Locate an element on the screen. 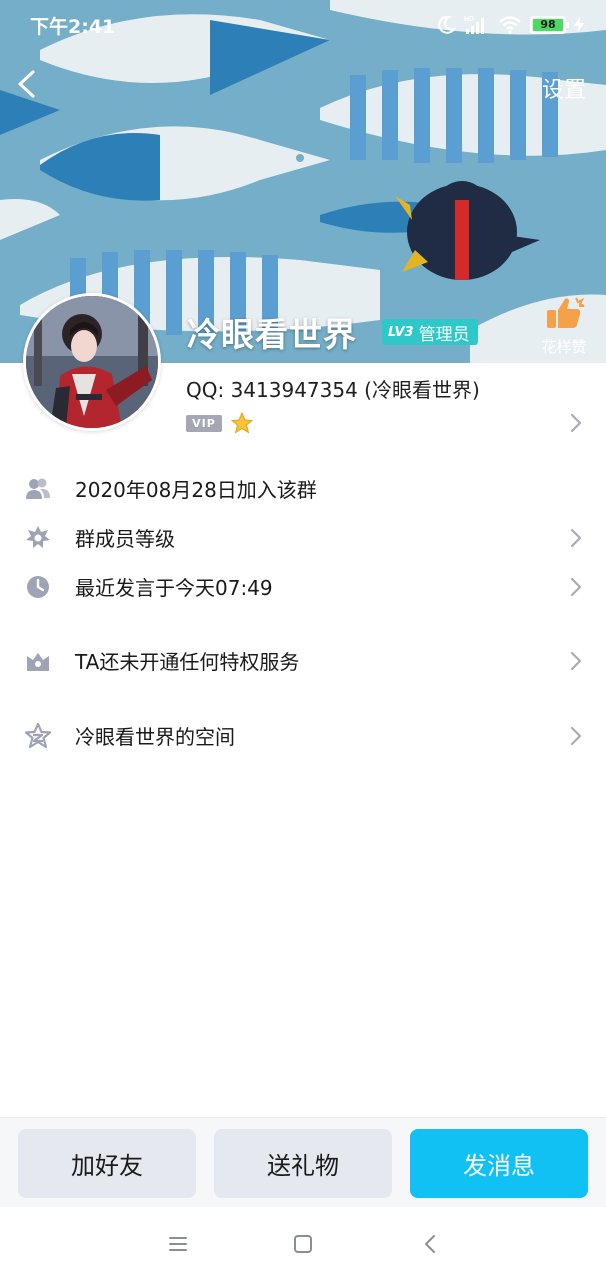 Image resolution: width=606 pixels, height=1280 pixels. charging-icon is located at coordinates (579, 25).